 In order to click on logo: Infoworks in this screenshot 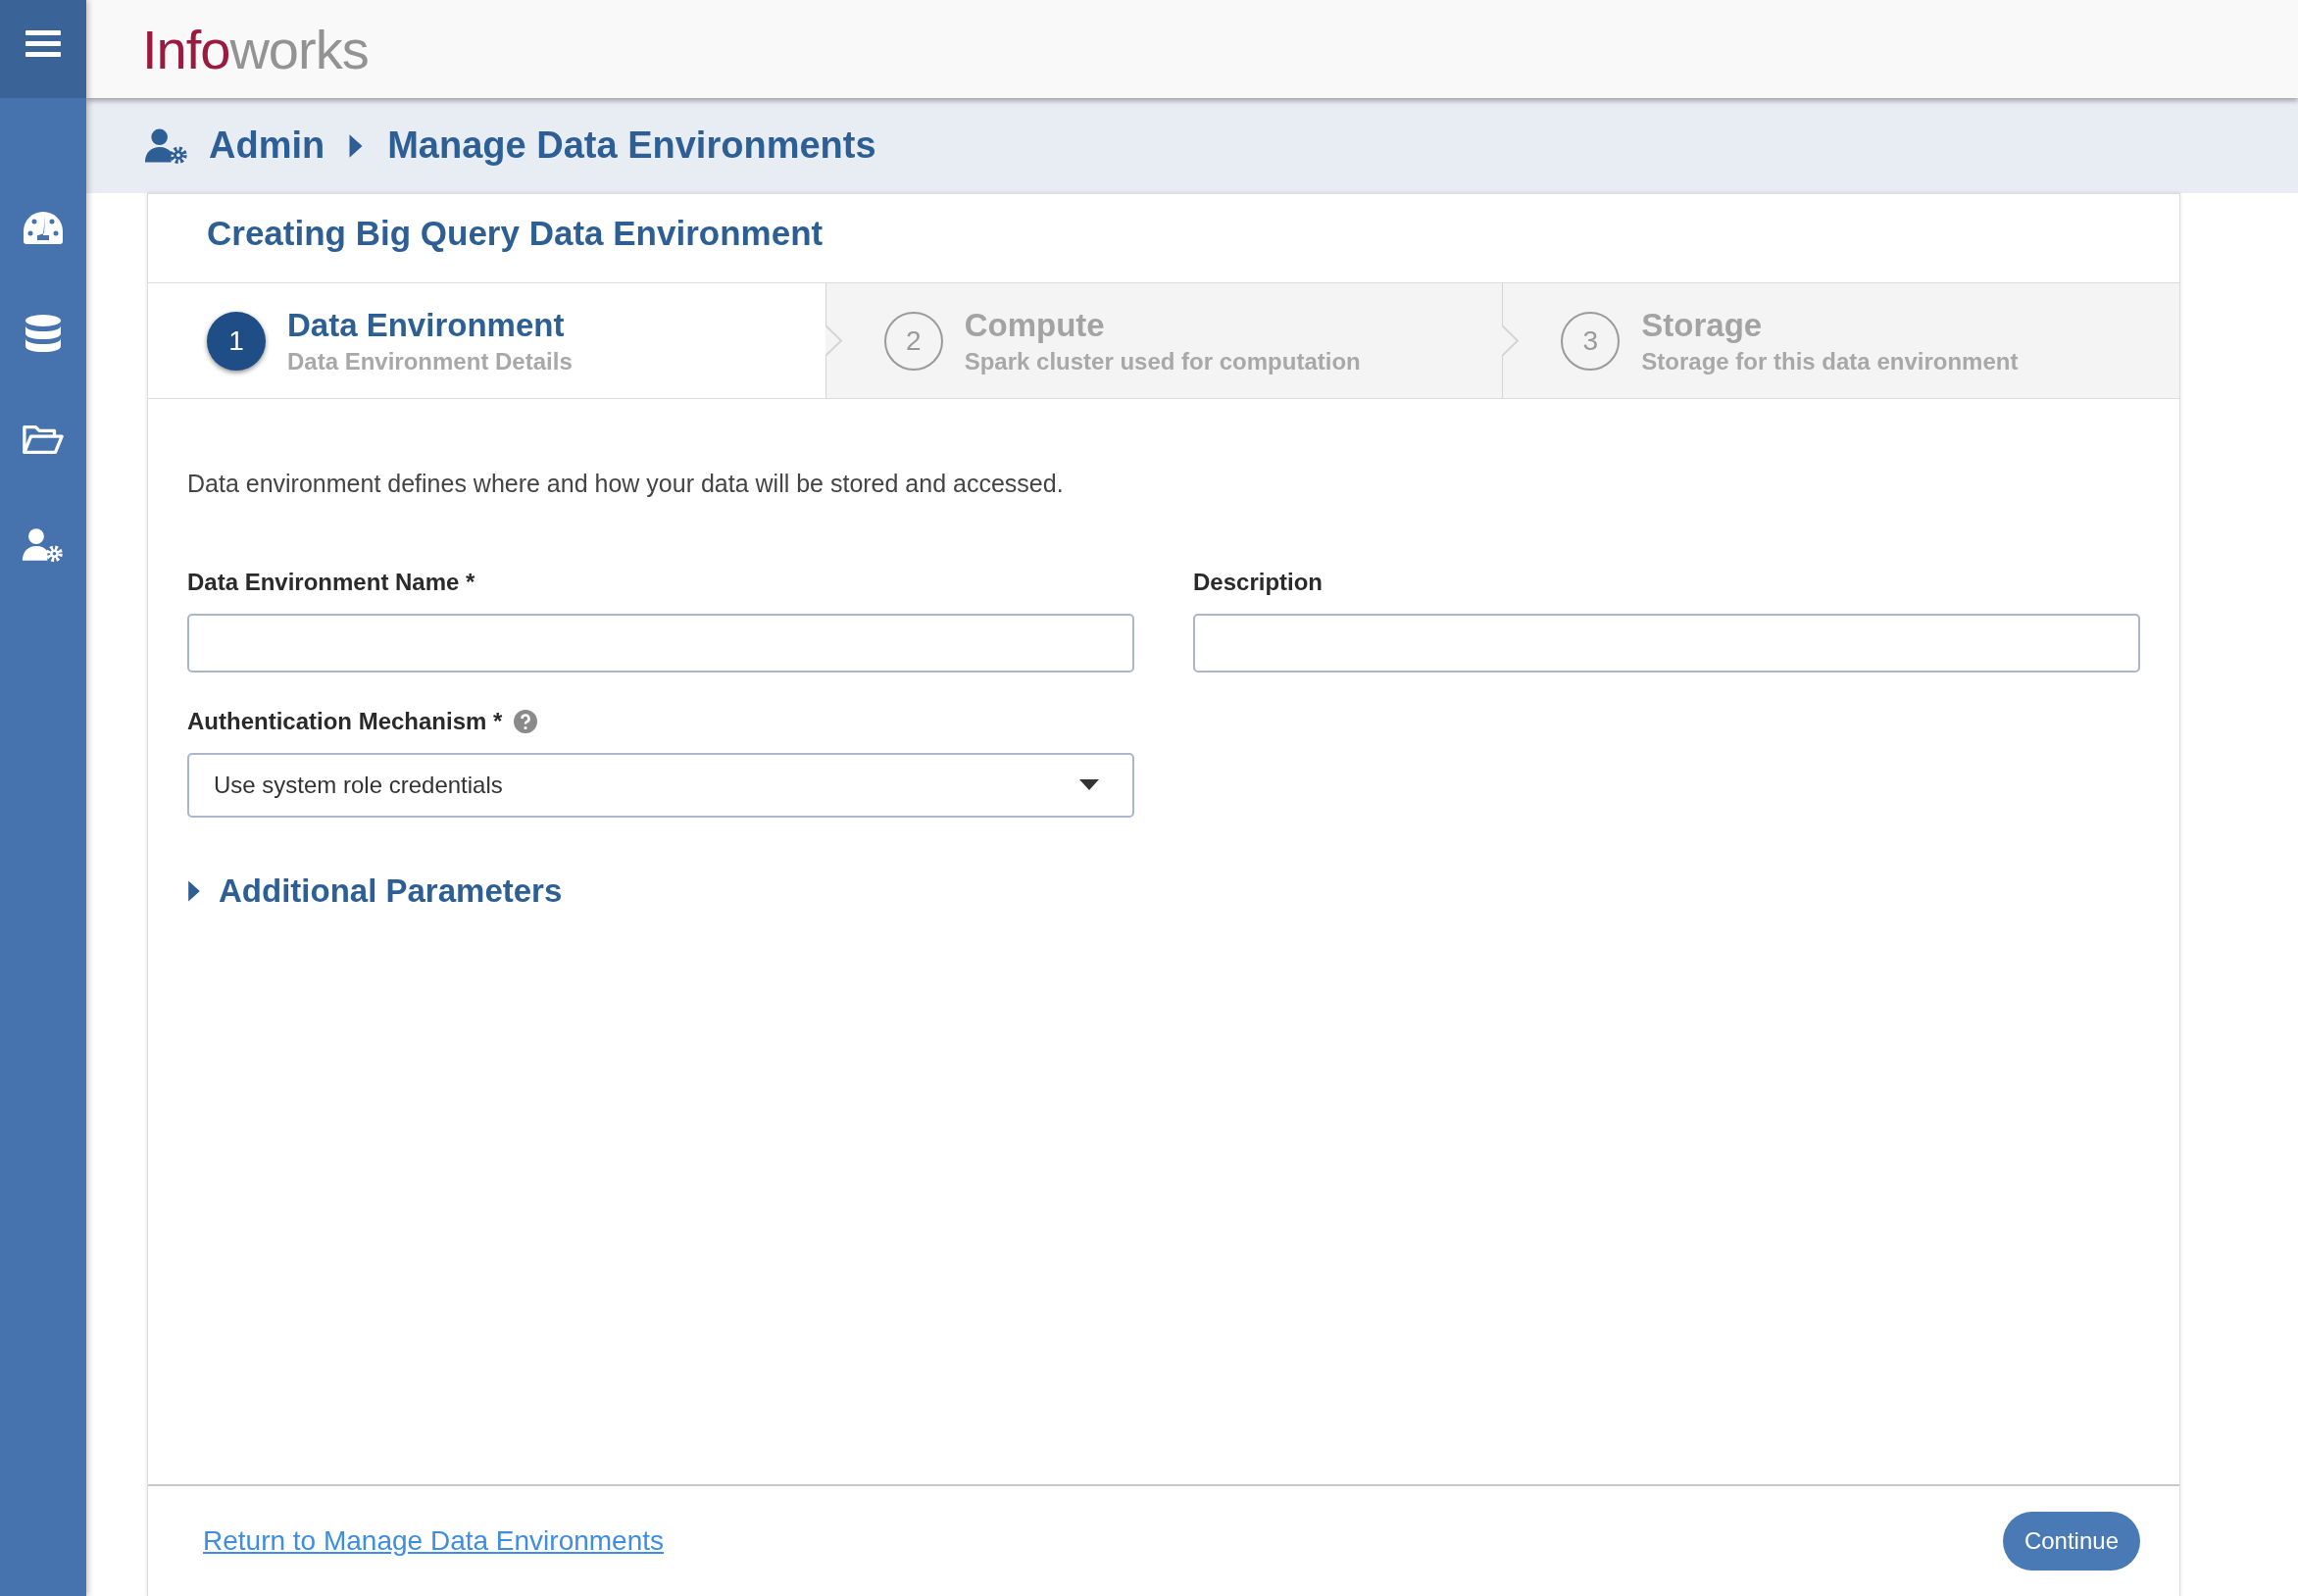, I will do `click(255, 49)`.